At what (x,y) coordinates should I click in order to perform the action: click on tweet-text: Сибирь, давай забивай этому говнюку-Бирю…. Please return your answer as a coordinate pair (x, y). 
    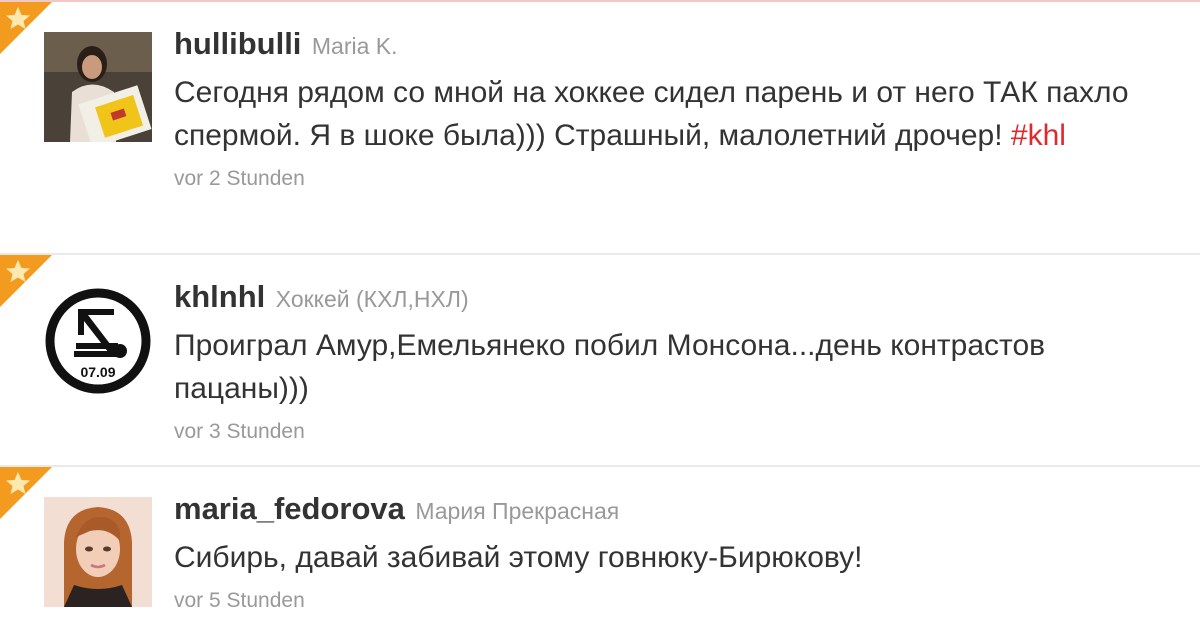
    Looking at the image, I should click on (518, 557).